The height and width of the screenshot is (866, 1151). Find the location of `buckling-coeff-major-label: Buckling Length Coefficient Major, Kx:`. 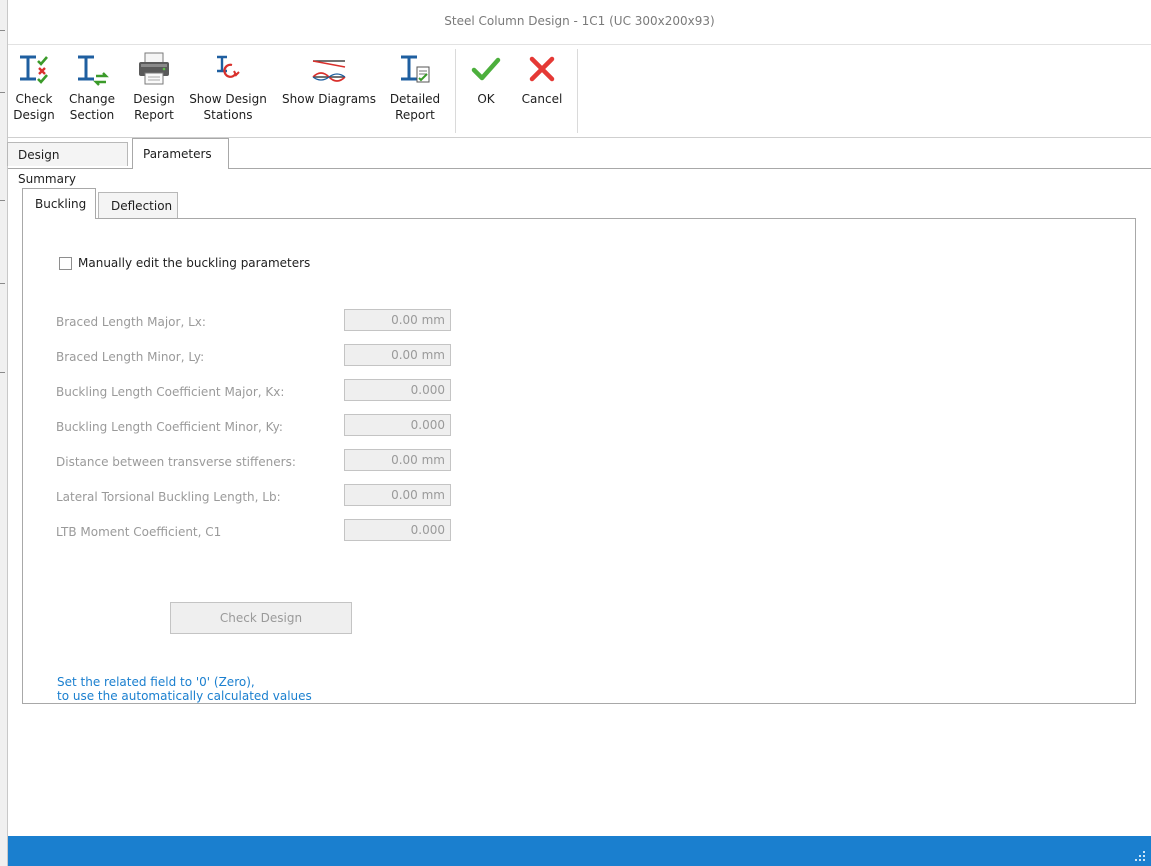

buckling-coeff-major-label: Buckling Length Coefficient Major, Kx: is located at coordinates (170, 392).